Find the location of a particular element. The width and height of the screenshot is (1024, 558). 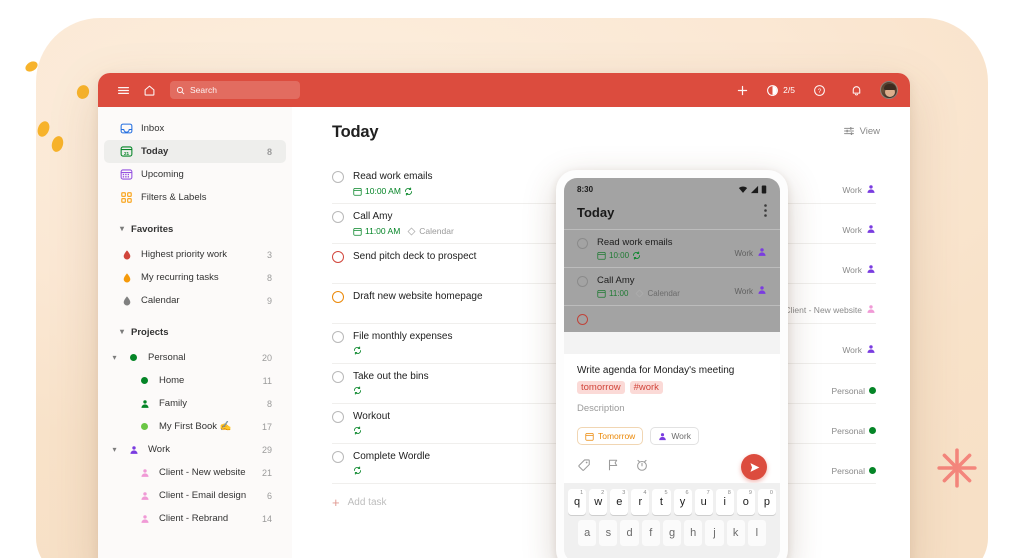

sidebar-favorite-calendar: Calendar 9 is located at coordinates (195, 300).